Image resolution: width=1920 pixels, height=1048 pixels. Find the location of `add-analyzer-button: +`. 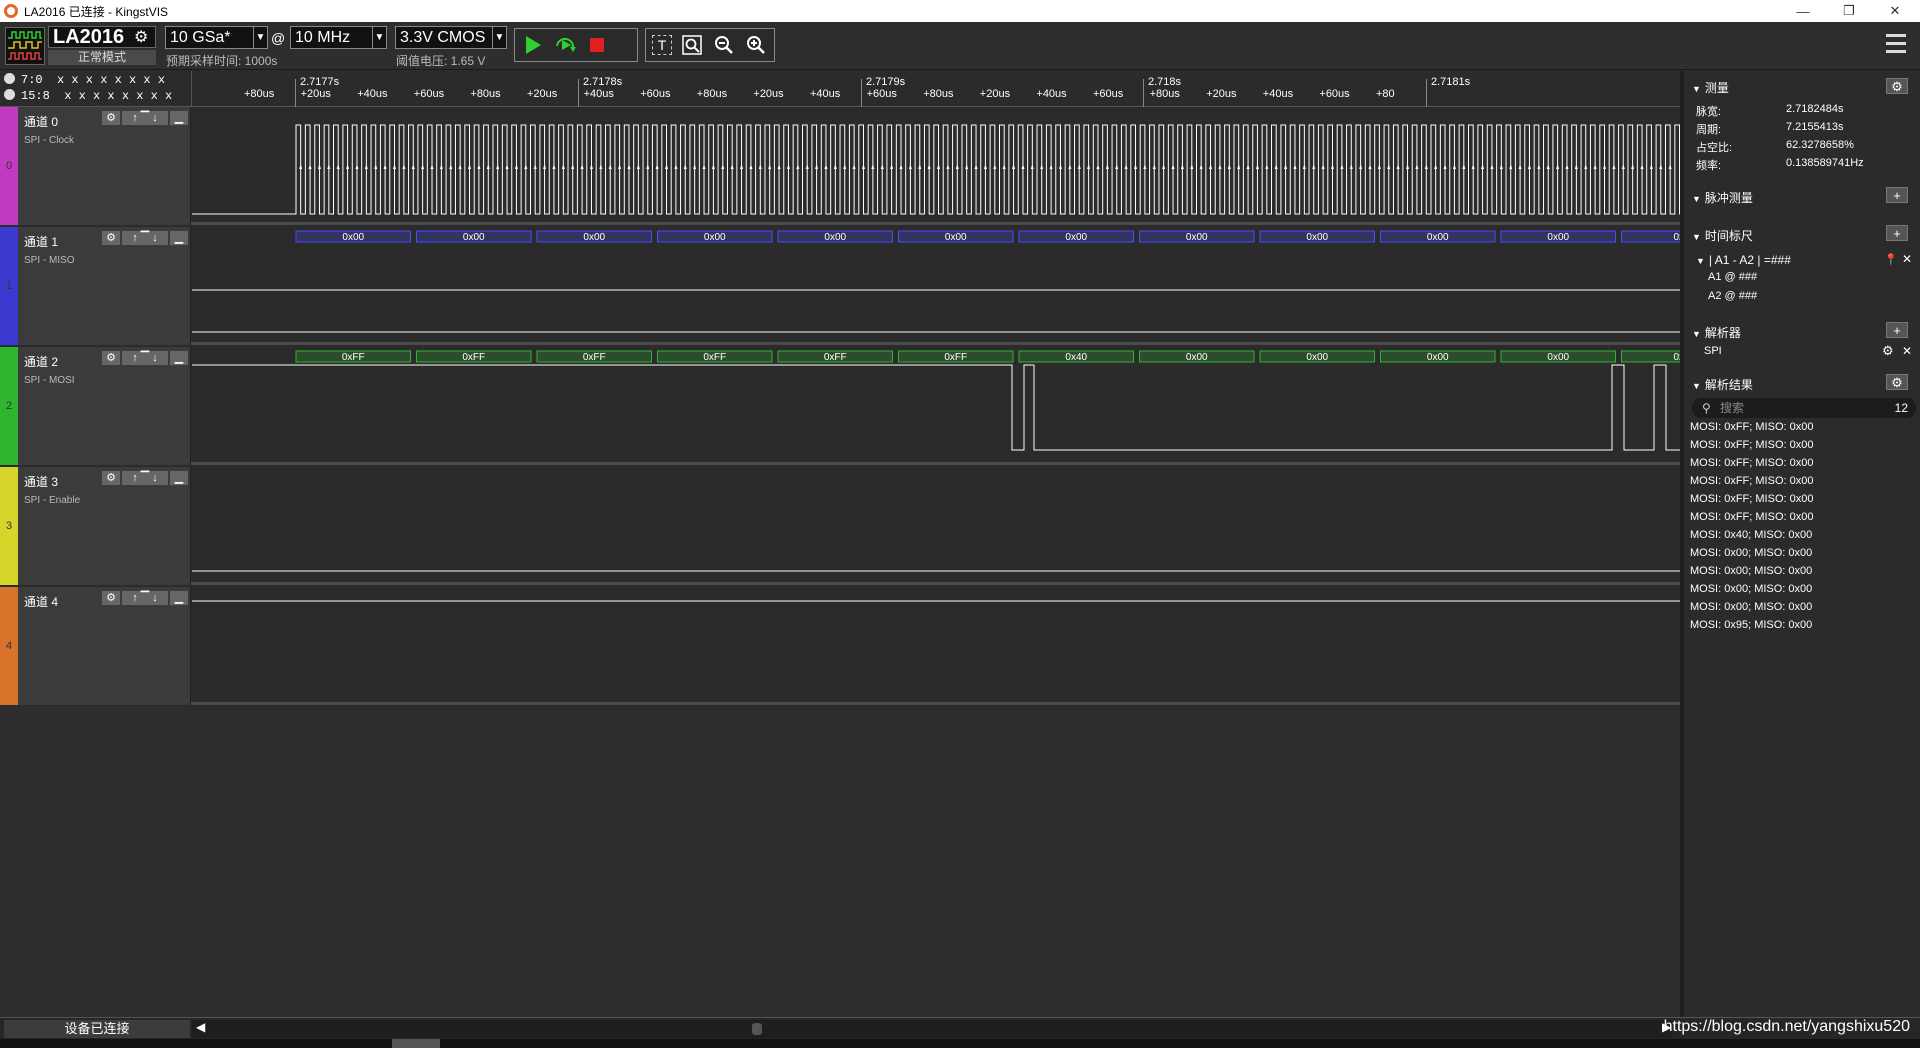

add-analyzer-button: + is located at coordinates (1897, 330).